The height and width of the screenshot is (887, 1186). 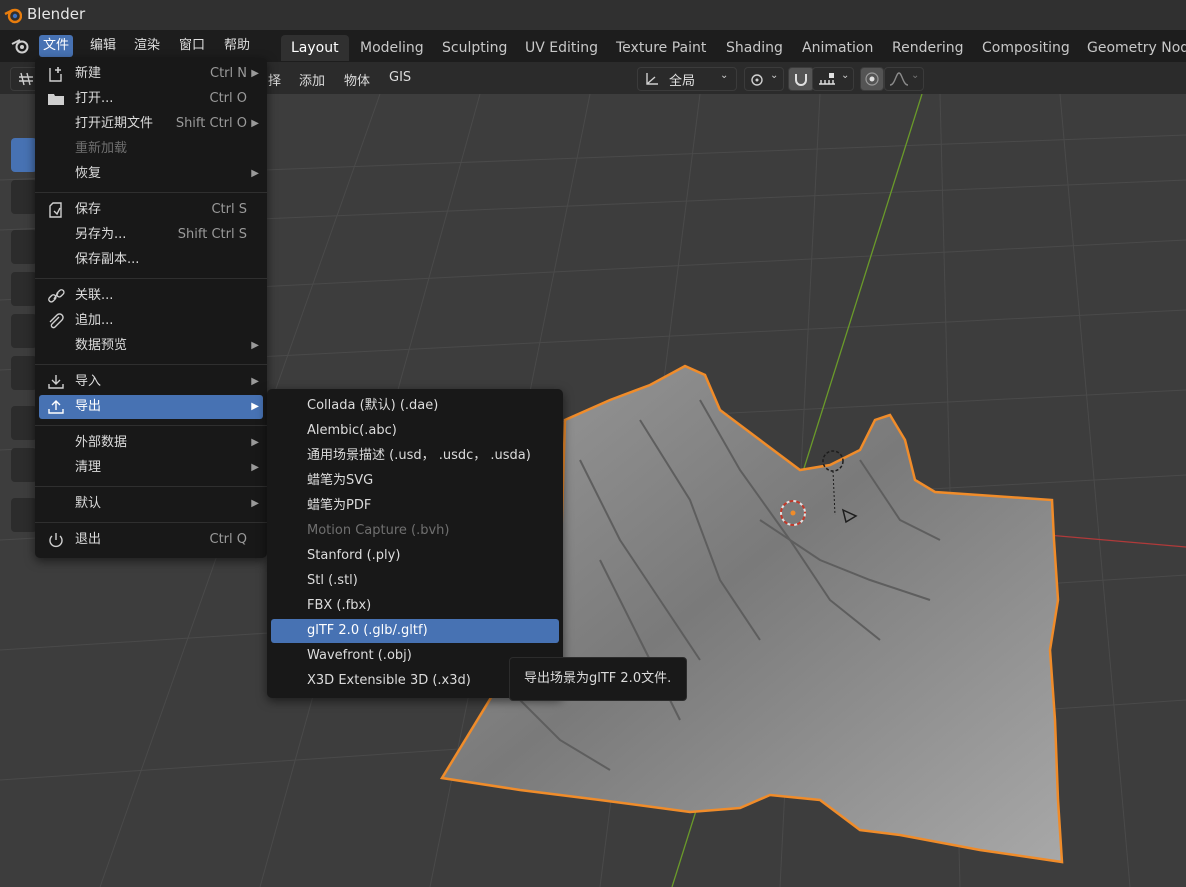 What do you see at coordinates (652, 79) in the screenshot?
I see `orientation-axes-icon` at bounding box center [652, 79].